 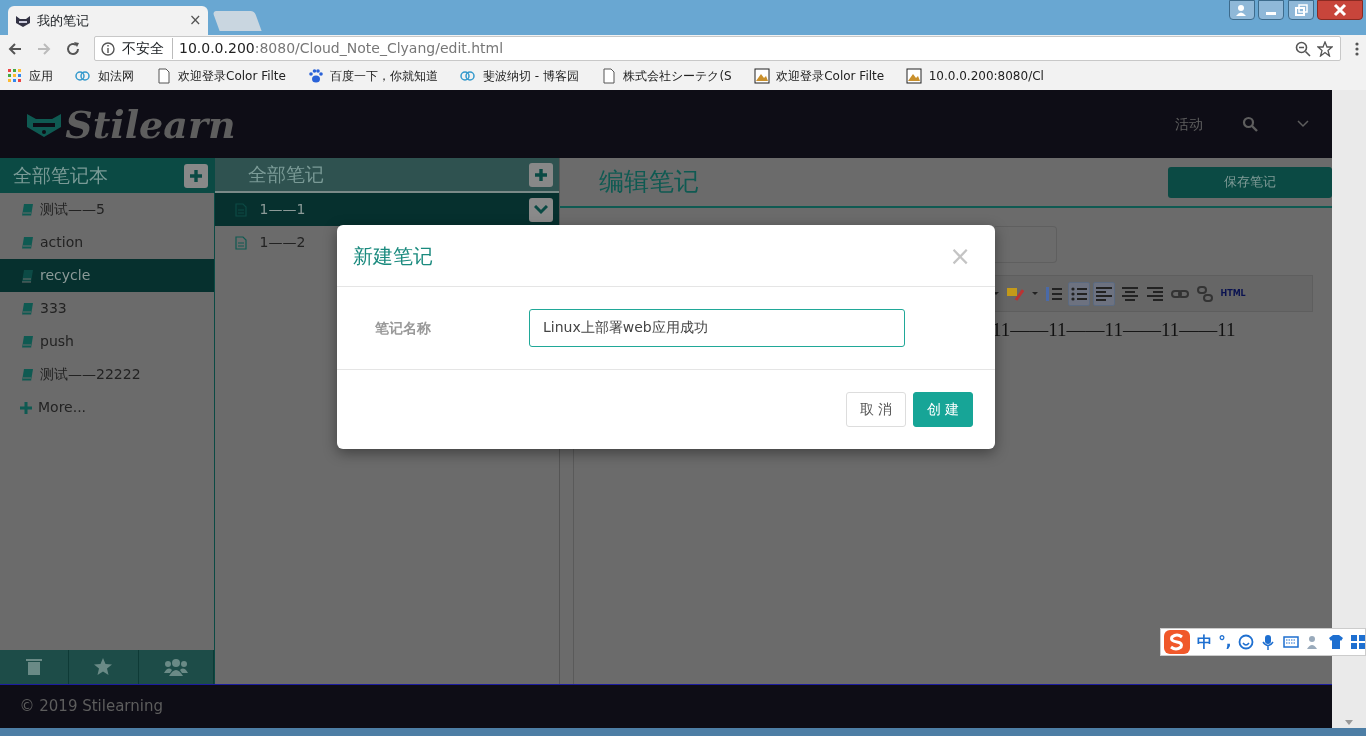 What do you see at coordinates (63, 20) in the screenshot?
I see `tab-title: 我的笔记` at bounding box center [63, 20].